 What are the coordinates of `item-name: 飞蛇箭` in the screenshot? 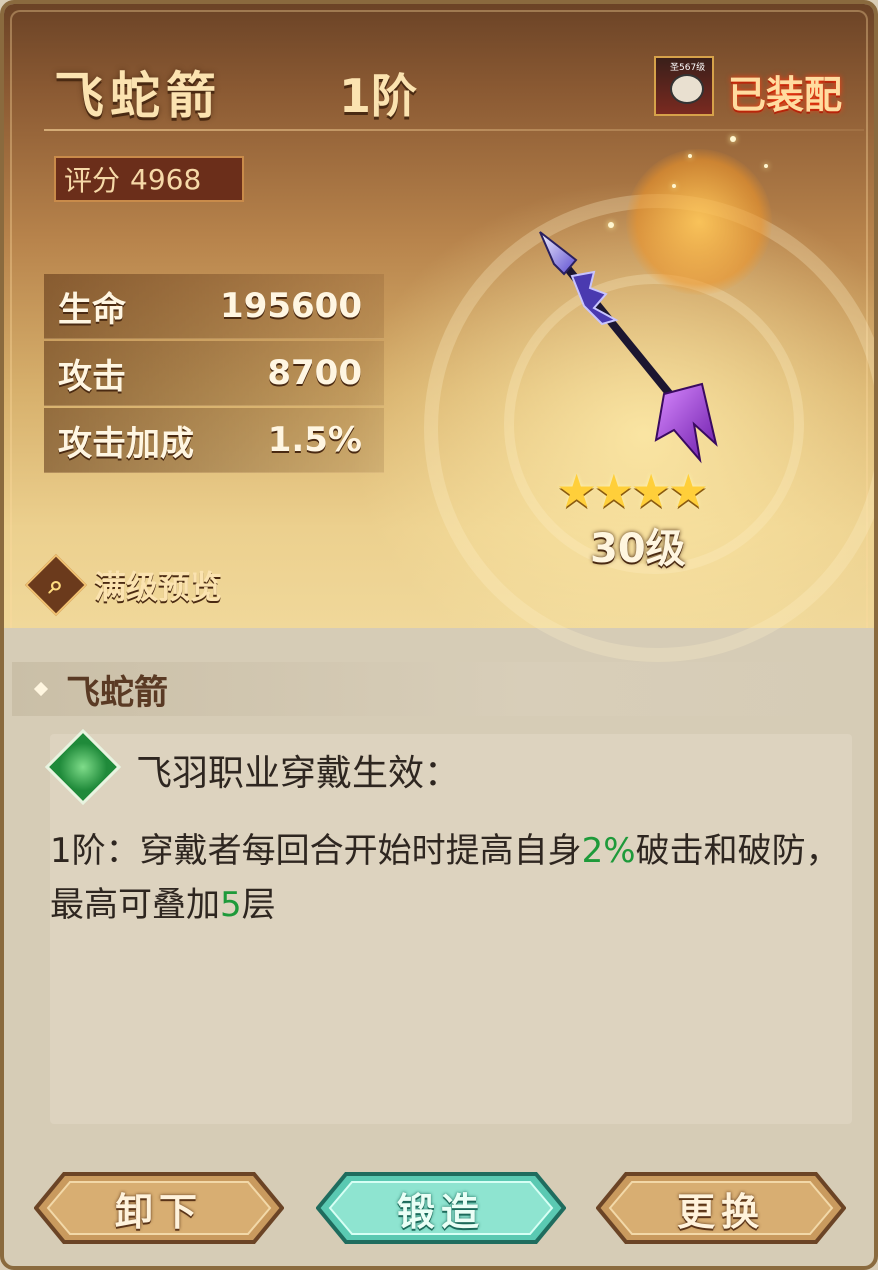 It's located at (138, 96).